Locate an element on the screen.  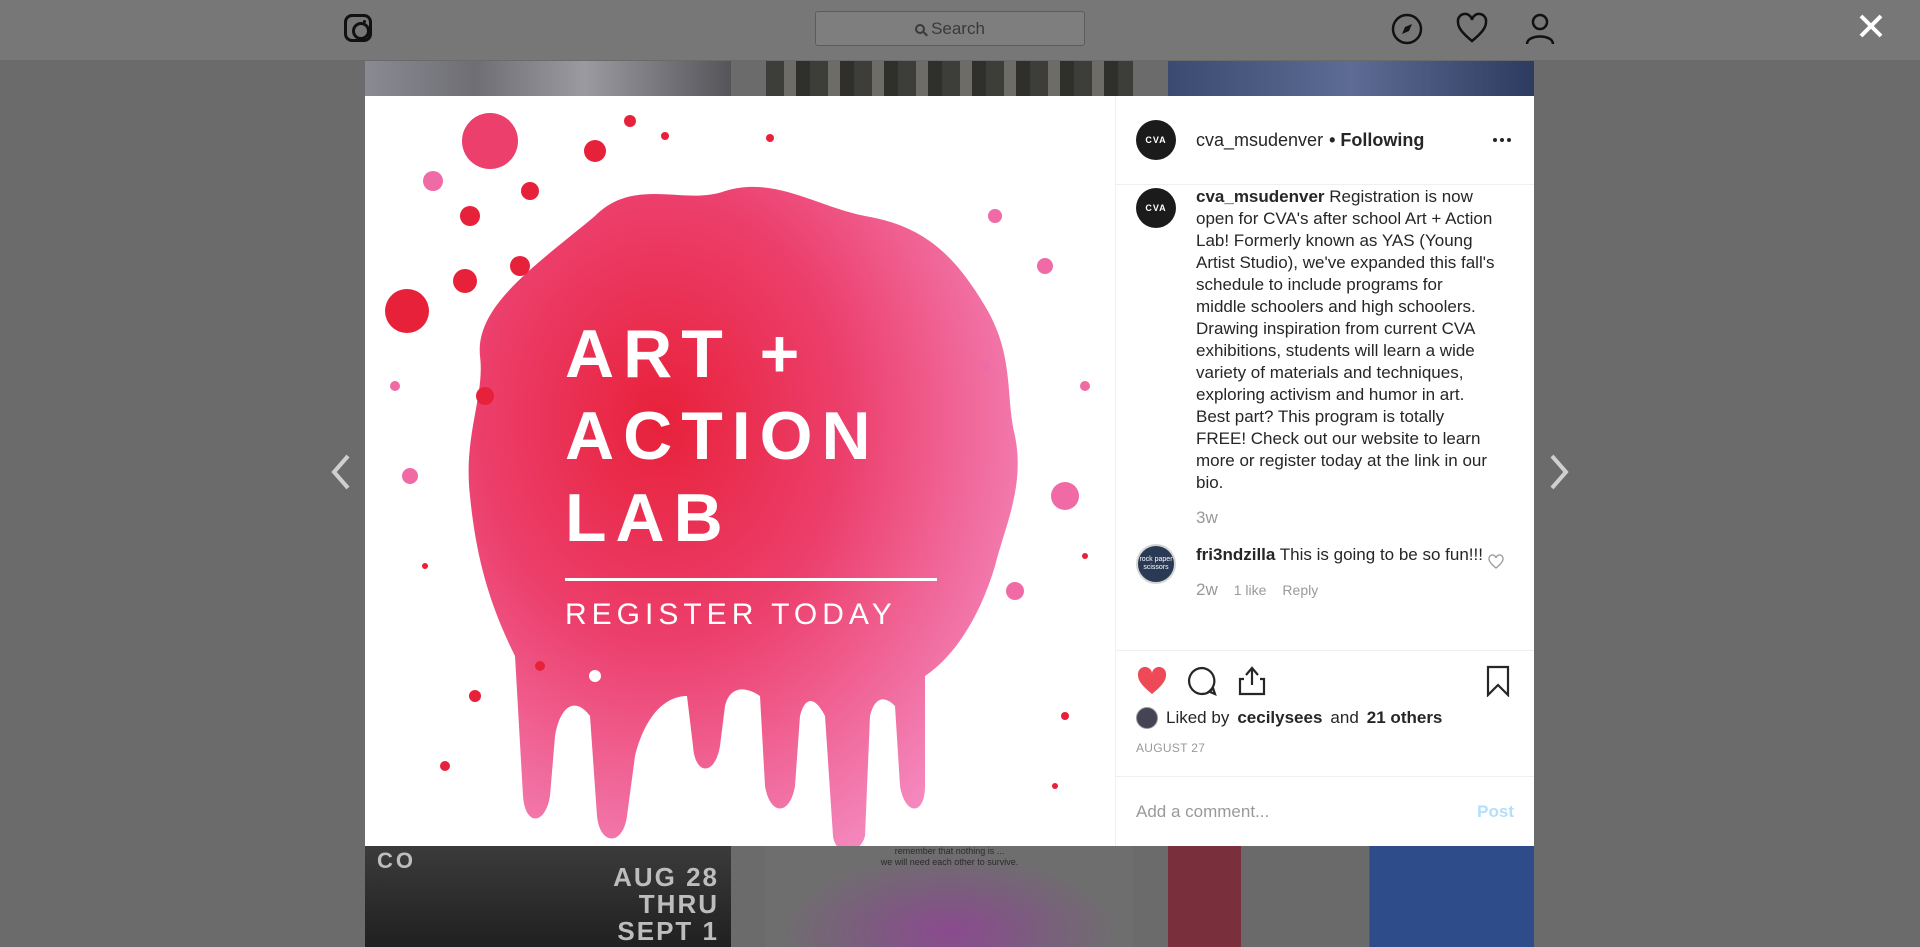
post-author: cva_msudenver • Following is located at coordinates (1310, 140).